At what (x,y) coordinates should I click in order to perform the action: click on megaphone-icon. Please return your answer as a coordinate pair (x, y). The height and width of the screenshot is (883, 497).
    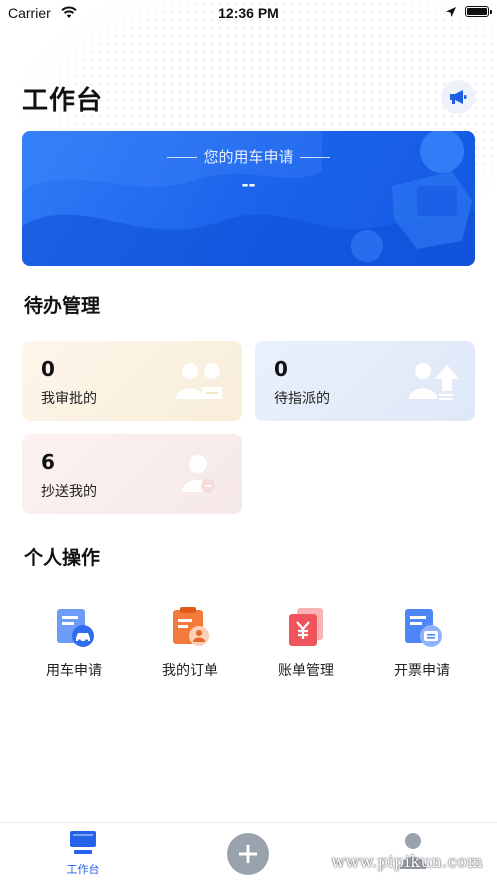
    Looking at the image, I should click on (458, 97).